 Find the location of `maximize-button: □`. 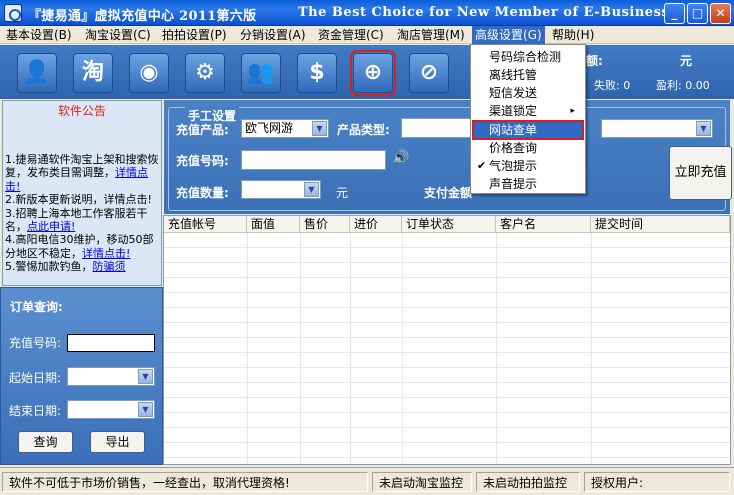

maximize-button: □ is located at coordinates (697, 13).